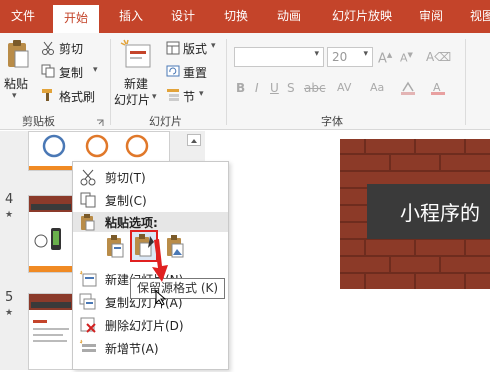 Image resolution: width=490 pixels, height=372 pixels. I want to click on layout-button: 版式, so click(195, 48).